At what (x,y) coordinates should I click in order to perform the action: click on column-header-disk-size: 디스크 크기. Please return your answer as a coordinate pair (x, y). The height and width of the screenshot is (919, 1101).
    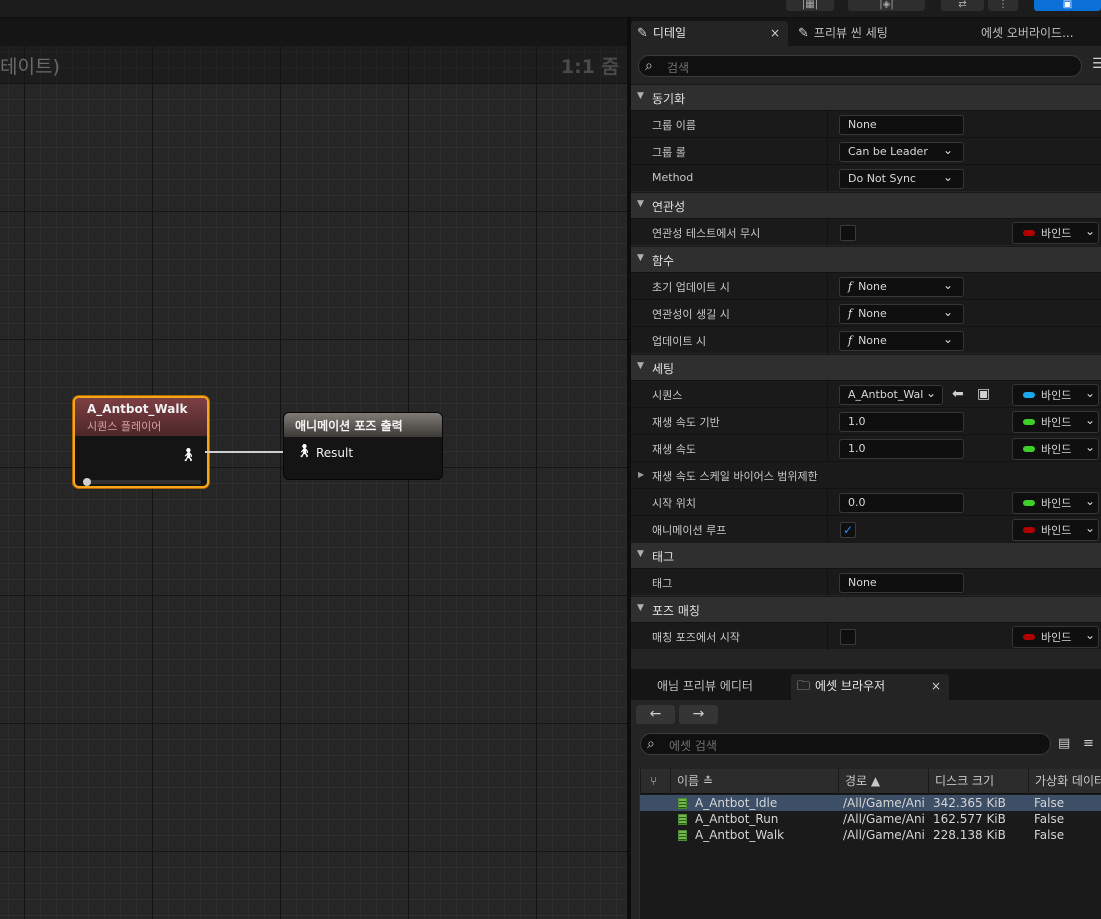
    Looking at the image, I should click on (978, 781).